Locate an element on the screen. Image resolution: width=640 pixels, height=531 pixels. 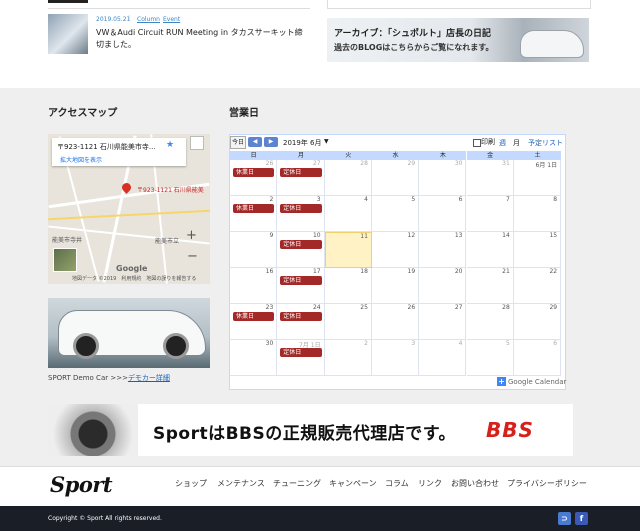
site-logo: Sport is located at coordinates (81, 484).